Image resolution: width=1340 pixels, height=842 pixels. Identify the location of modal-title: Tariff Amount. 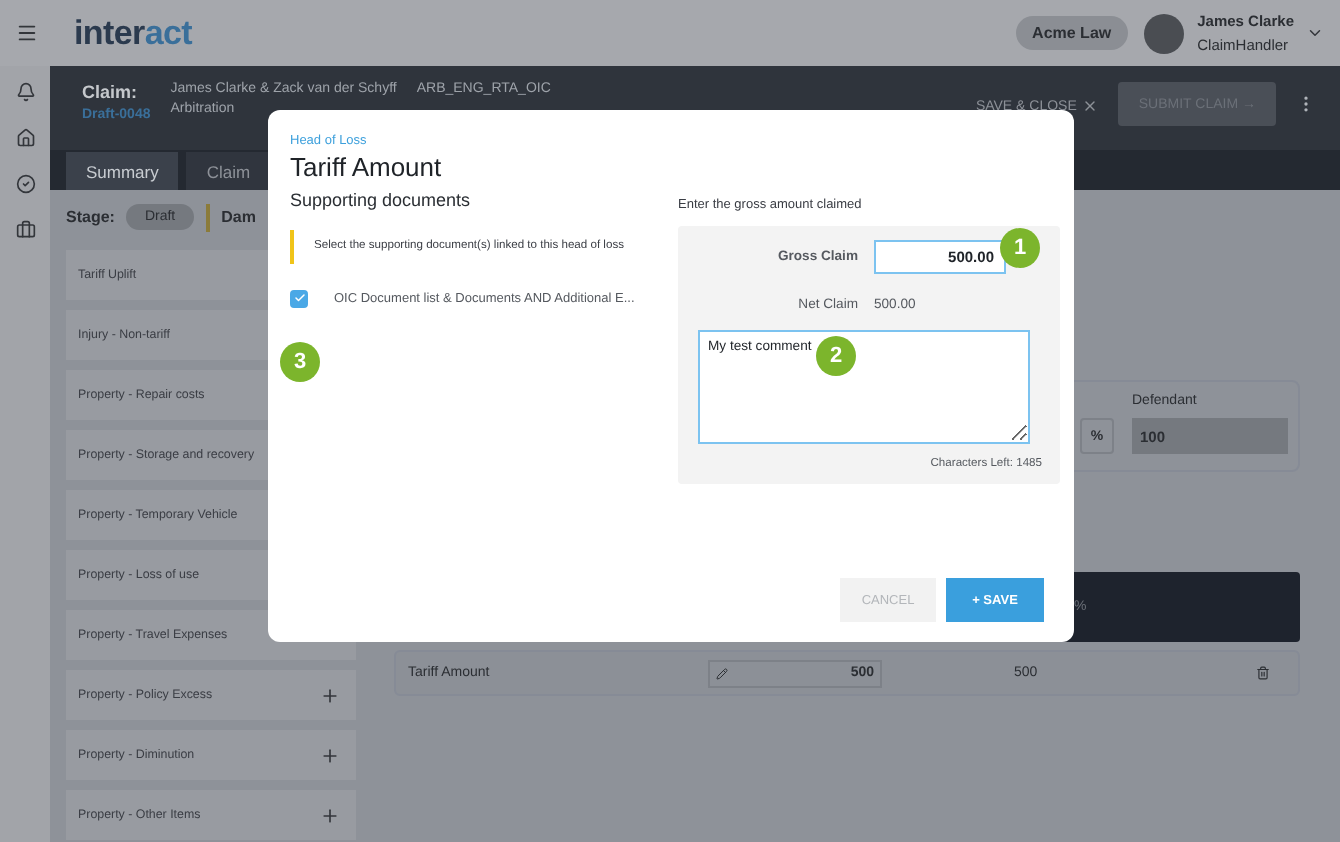
(367, 167).